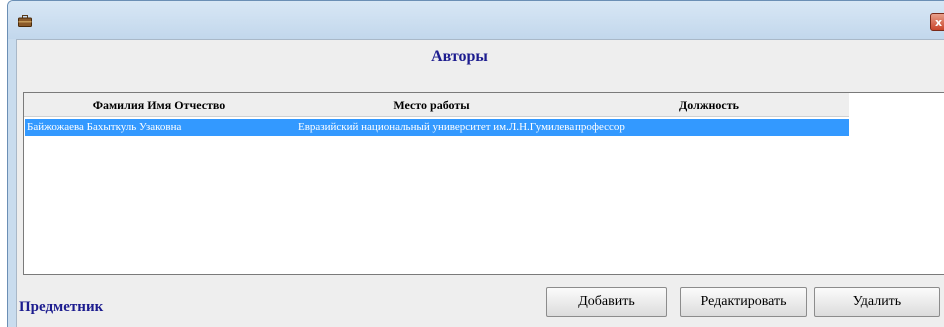 The width and height of the screenshot is (944, 327). What do you see at coordinates (709, 105) in the screenshot?
I see `column-header-position: Должность` at bounding box center [709, 105].